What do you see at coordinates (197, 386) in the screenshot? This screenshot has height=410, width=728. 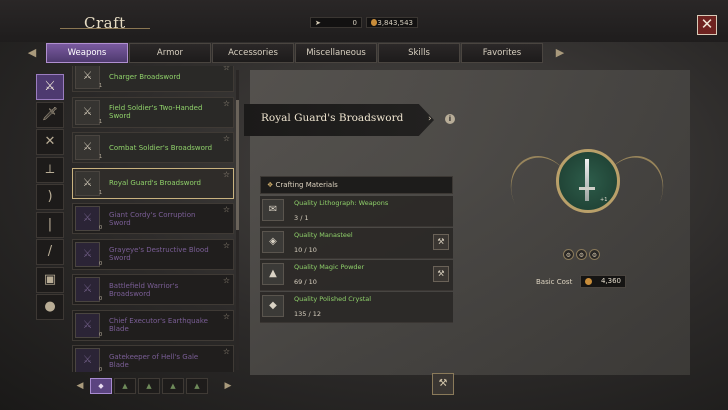 I see `grade-tab-5: ▲` at bounding box center [197, 386].